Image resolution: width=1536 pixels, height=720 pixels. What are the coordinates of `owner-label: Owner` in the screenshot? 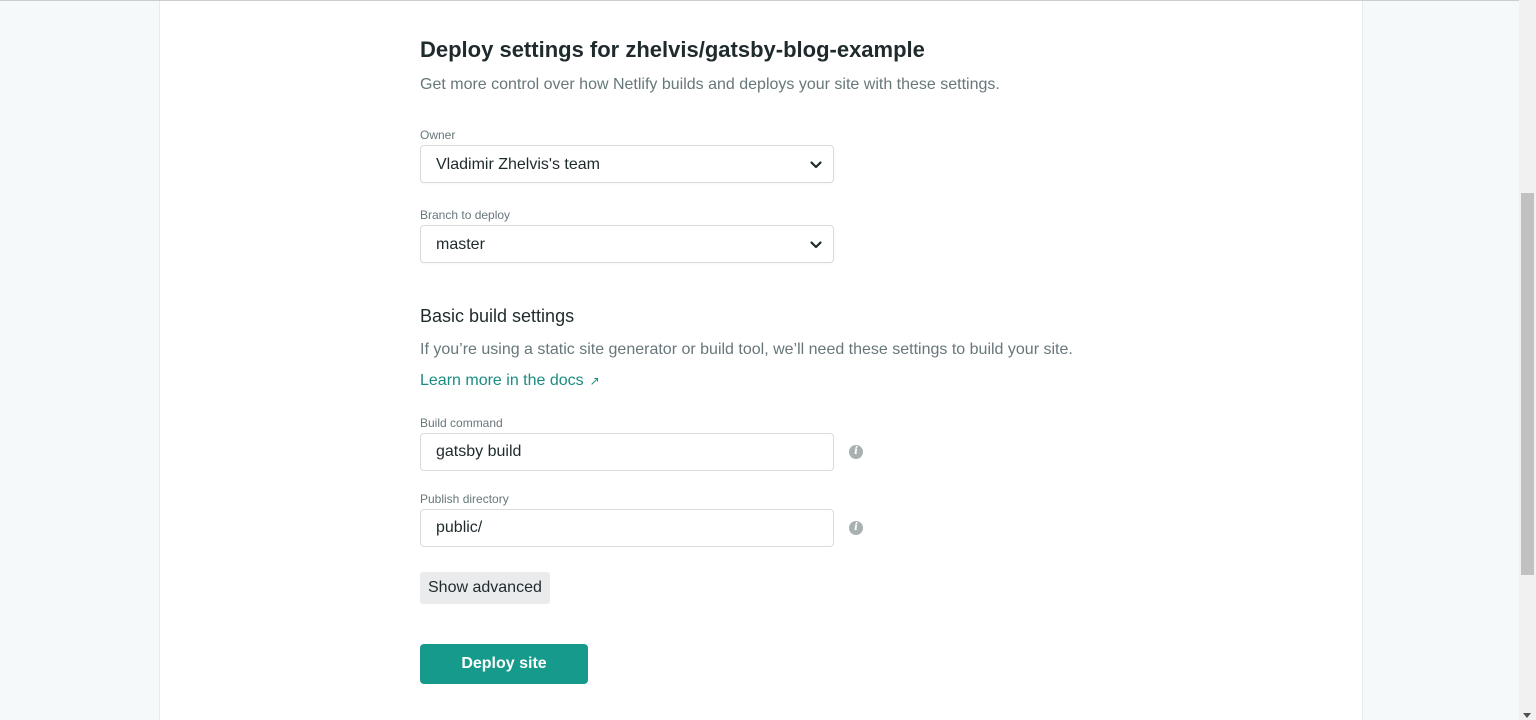 It's located at (438, 135).